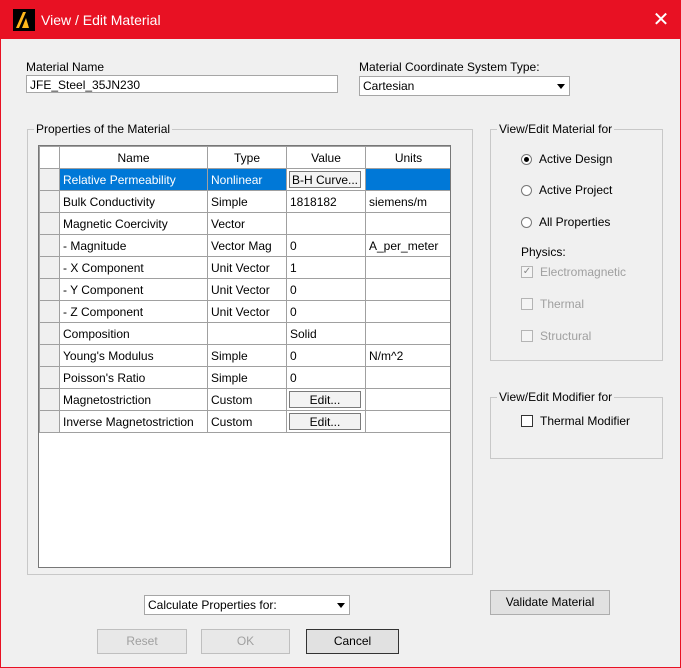 The width and height of the screenshot is (681, 668). Describe the element at coordinates (407, 355) in the screenshot. I see `cell-units: N/m^2` at that location.